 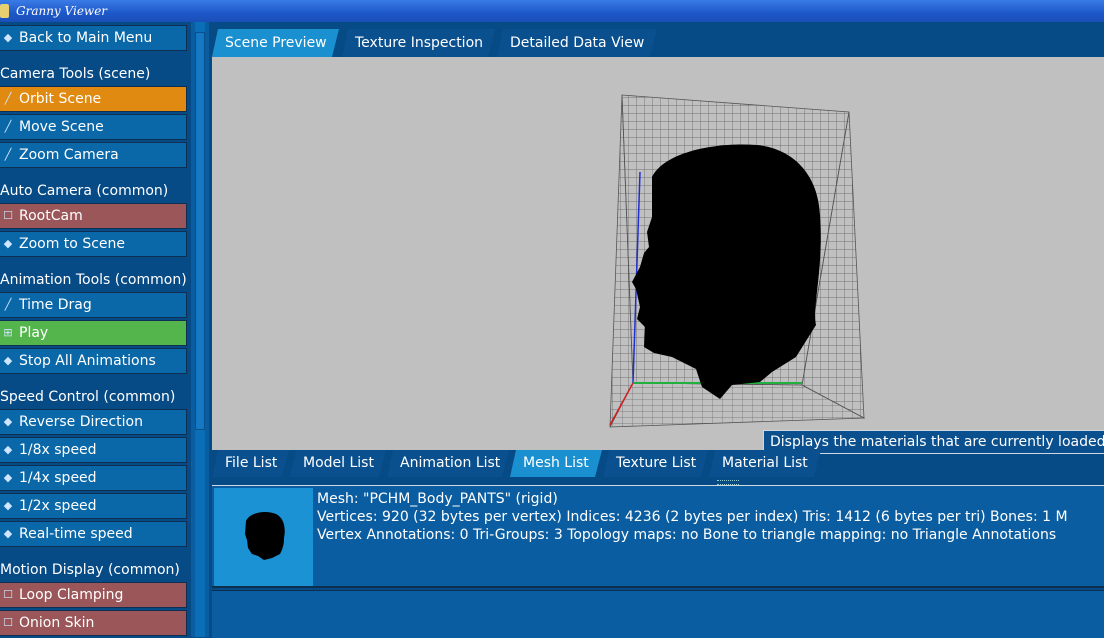 I want to click on sidebar-button-label: 1/4x speed, so click(x=58, y=478).